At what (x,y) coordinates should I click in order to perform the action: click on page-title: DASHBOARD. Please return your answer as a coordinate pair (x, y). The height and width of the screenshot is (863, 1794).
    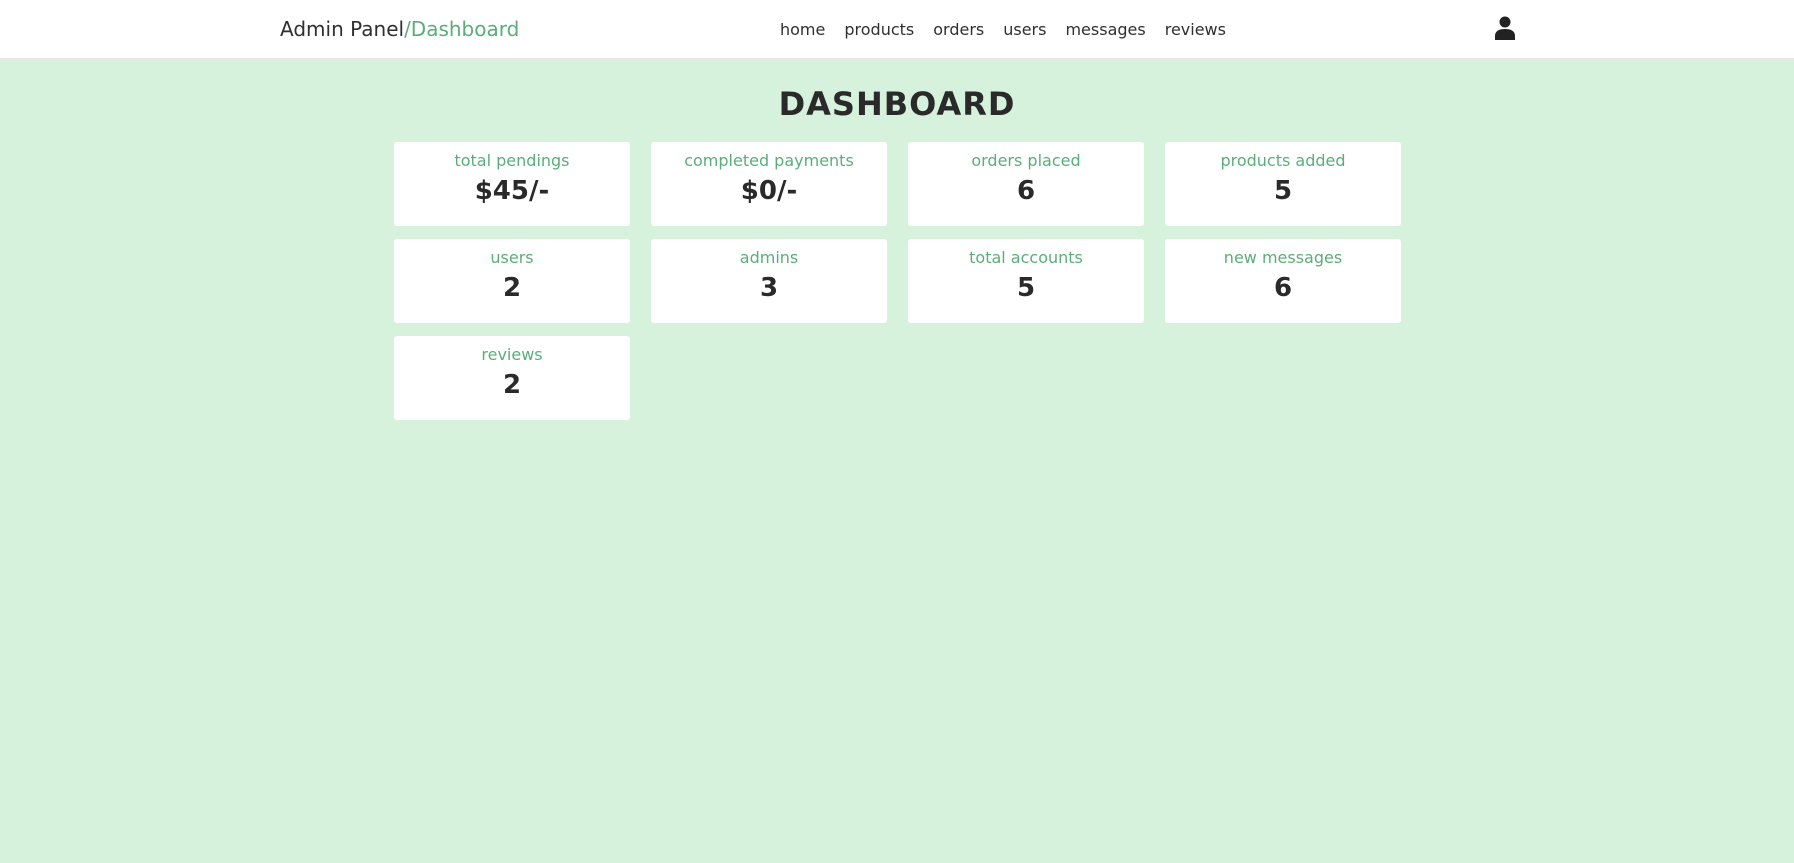
    Looking at the image, I should click on (897, 104).